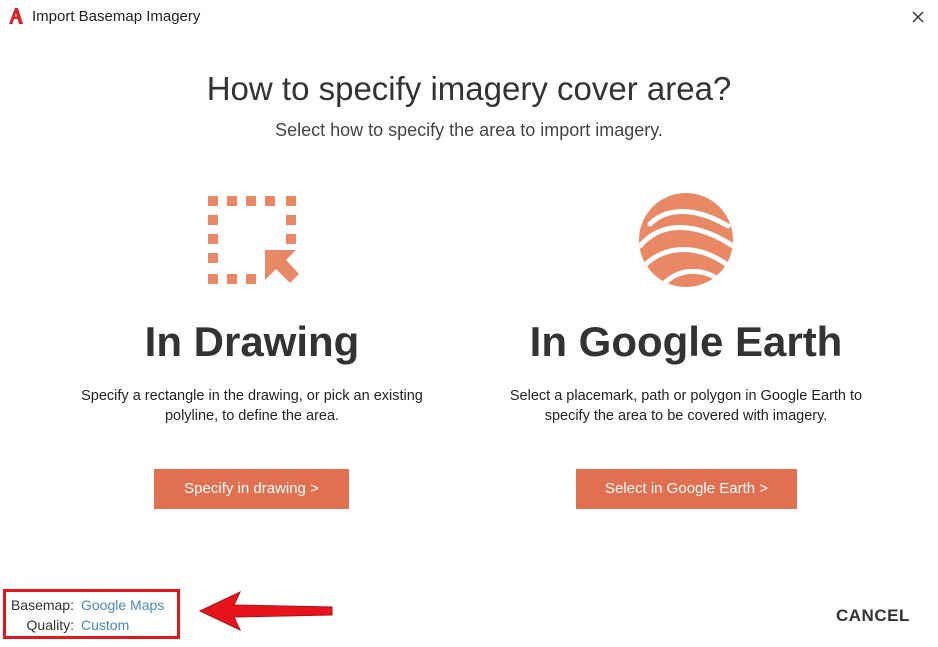  Describe the element at coordinates (886, 617) in the screenshot. I see `cancel-button: CANCEL` at that location.